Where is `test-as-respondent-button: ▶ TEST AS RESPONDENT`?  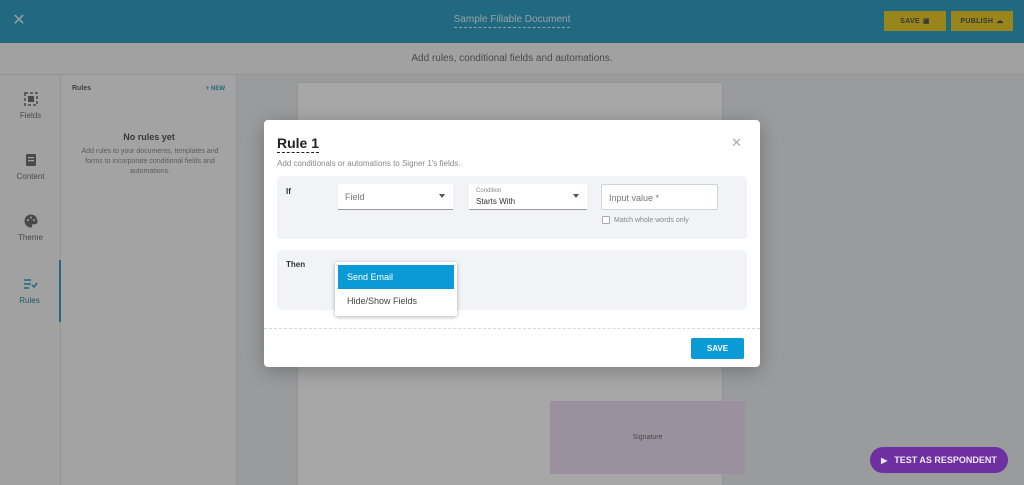 test-as-respondent-button: ▶ TEST AS RESPONDENT is located at coordinates (939, 460).